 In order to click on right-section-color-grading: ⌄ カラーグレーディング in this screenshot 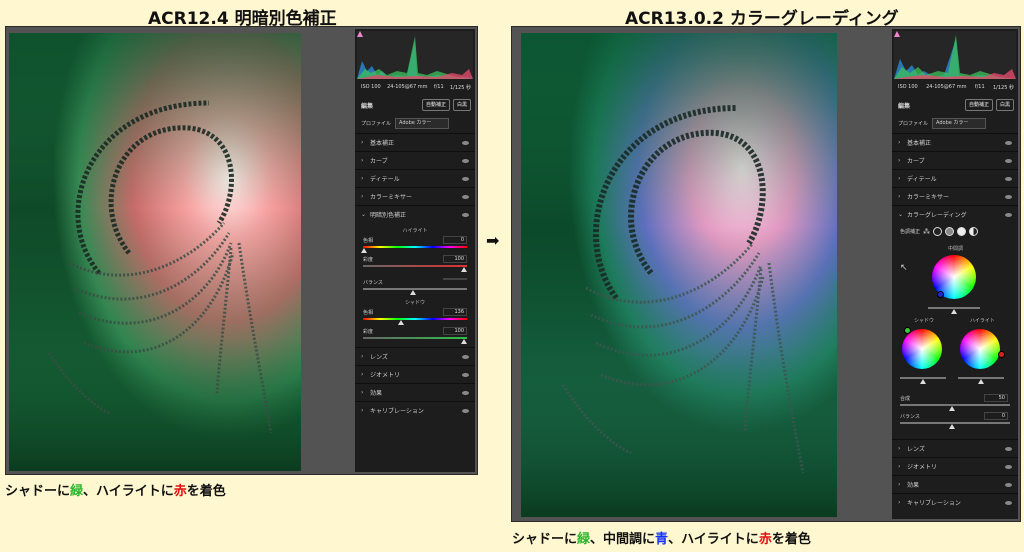, I will do `click(955, 214)`.